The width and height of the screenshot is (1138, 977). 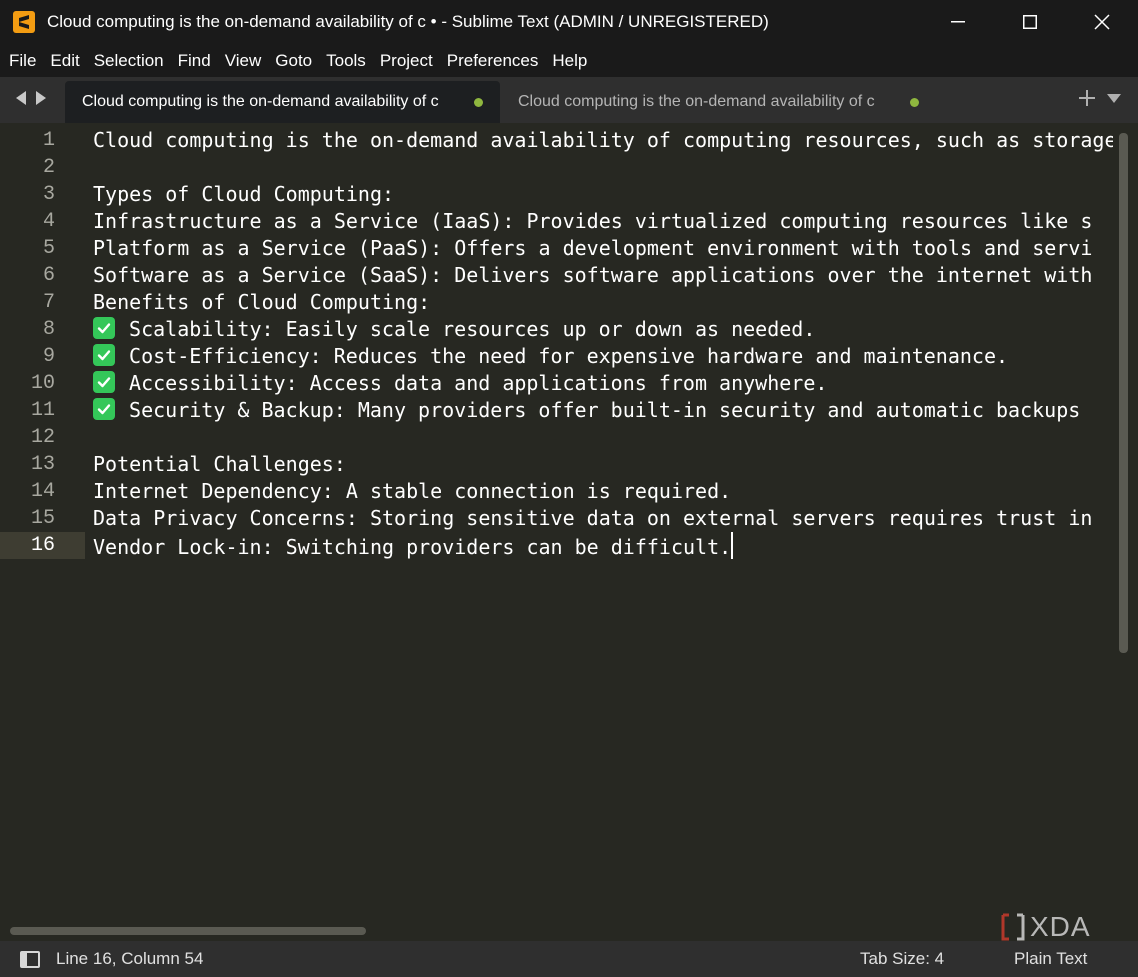 What do you see at coordinates (1114, 98) in the screenshot?
I see `tab-list-icon` at bounding box center [1114, 98].